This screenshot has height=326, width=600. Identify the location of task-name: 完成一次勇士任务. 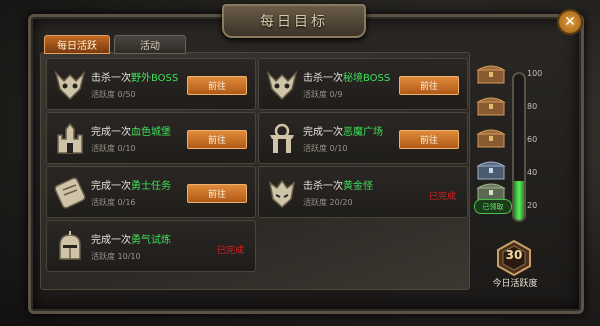
(131, 186).